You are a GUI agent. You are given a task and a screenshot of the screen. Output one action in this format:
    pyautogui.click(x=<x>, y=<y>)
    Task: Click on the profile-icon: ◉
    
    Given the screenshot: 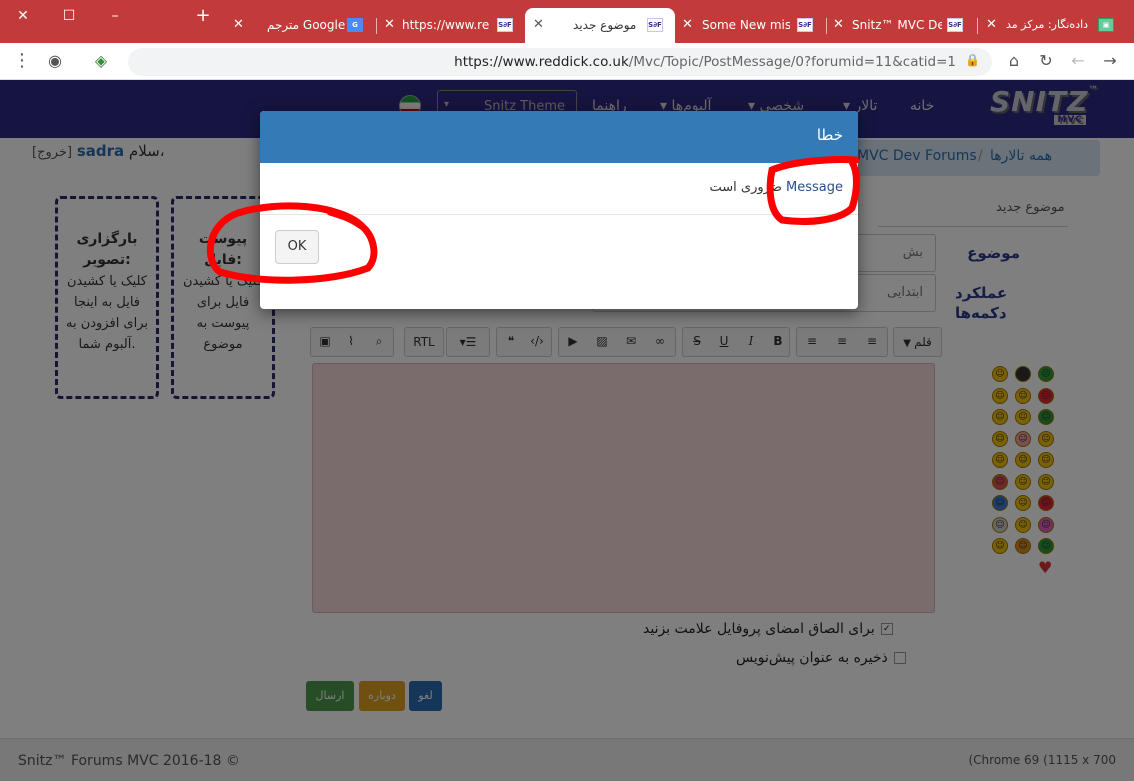 What is the action you would take?
    pyautogui.click(x=55, y=61)
    